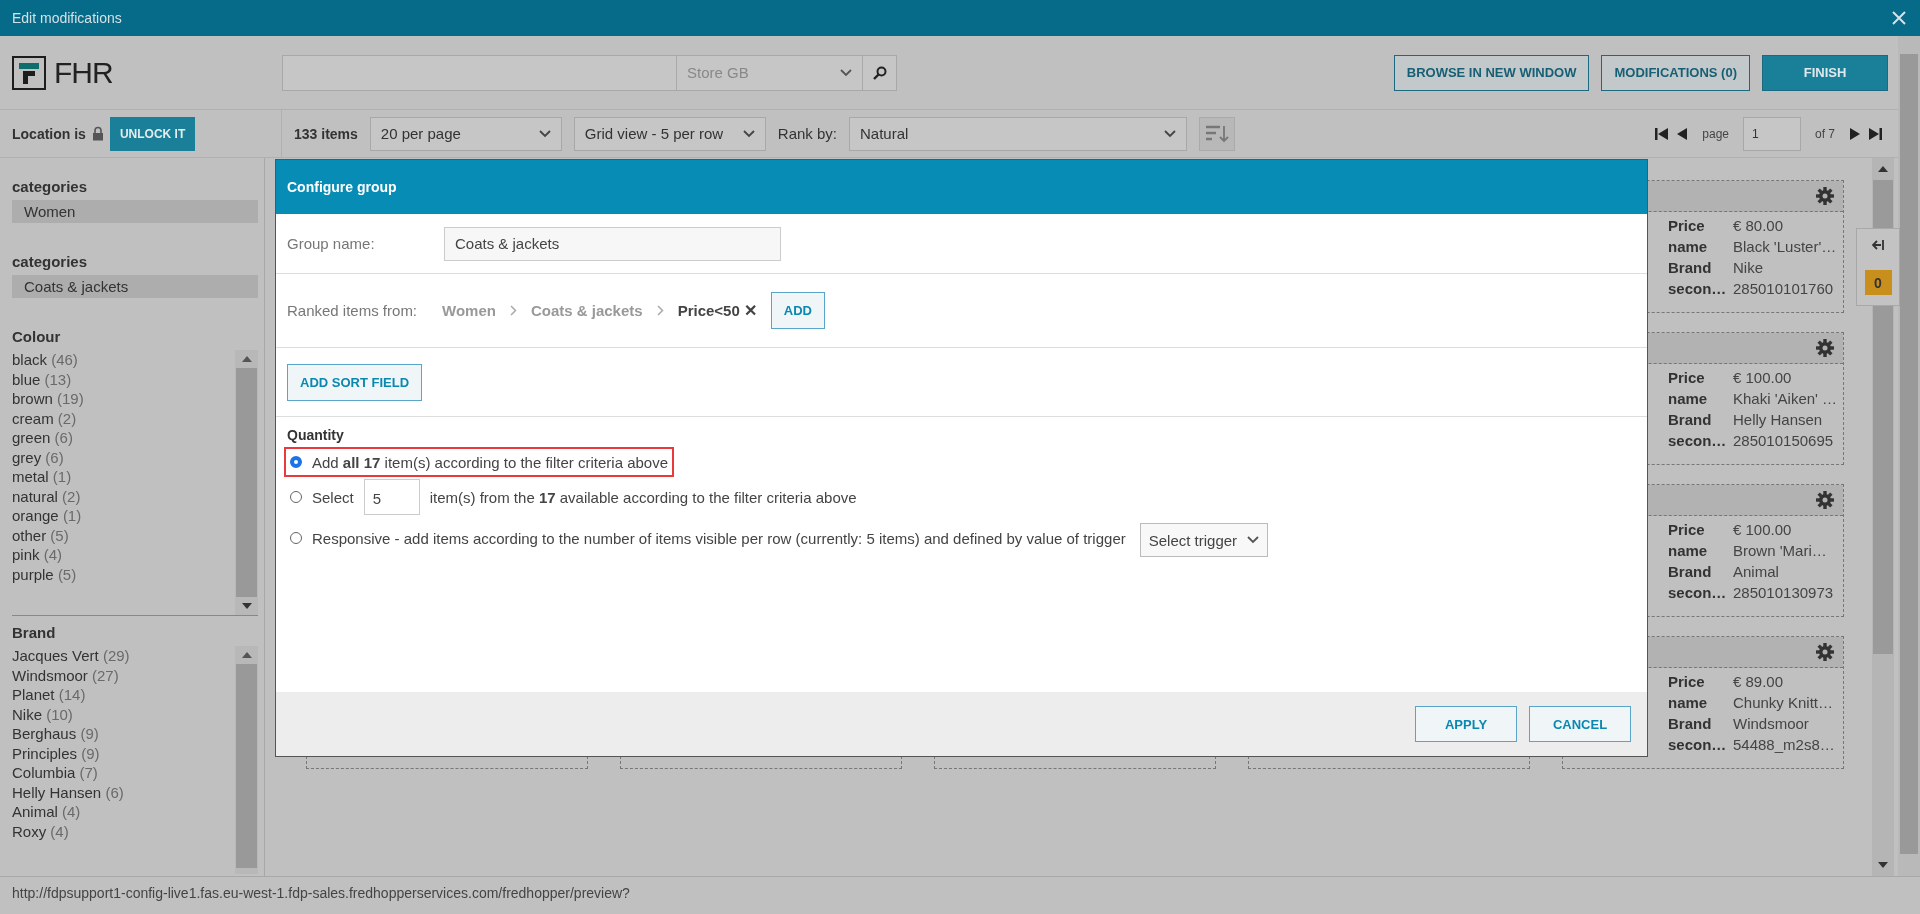 This screenshot has width=1920, height=914. Describe the element at coordinates (123, 831) in the screenshot. I see `facet-item: Roxy (4)` at that location.